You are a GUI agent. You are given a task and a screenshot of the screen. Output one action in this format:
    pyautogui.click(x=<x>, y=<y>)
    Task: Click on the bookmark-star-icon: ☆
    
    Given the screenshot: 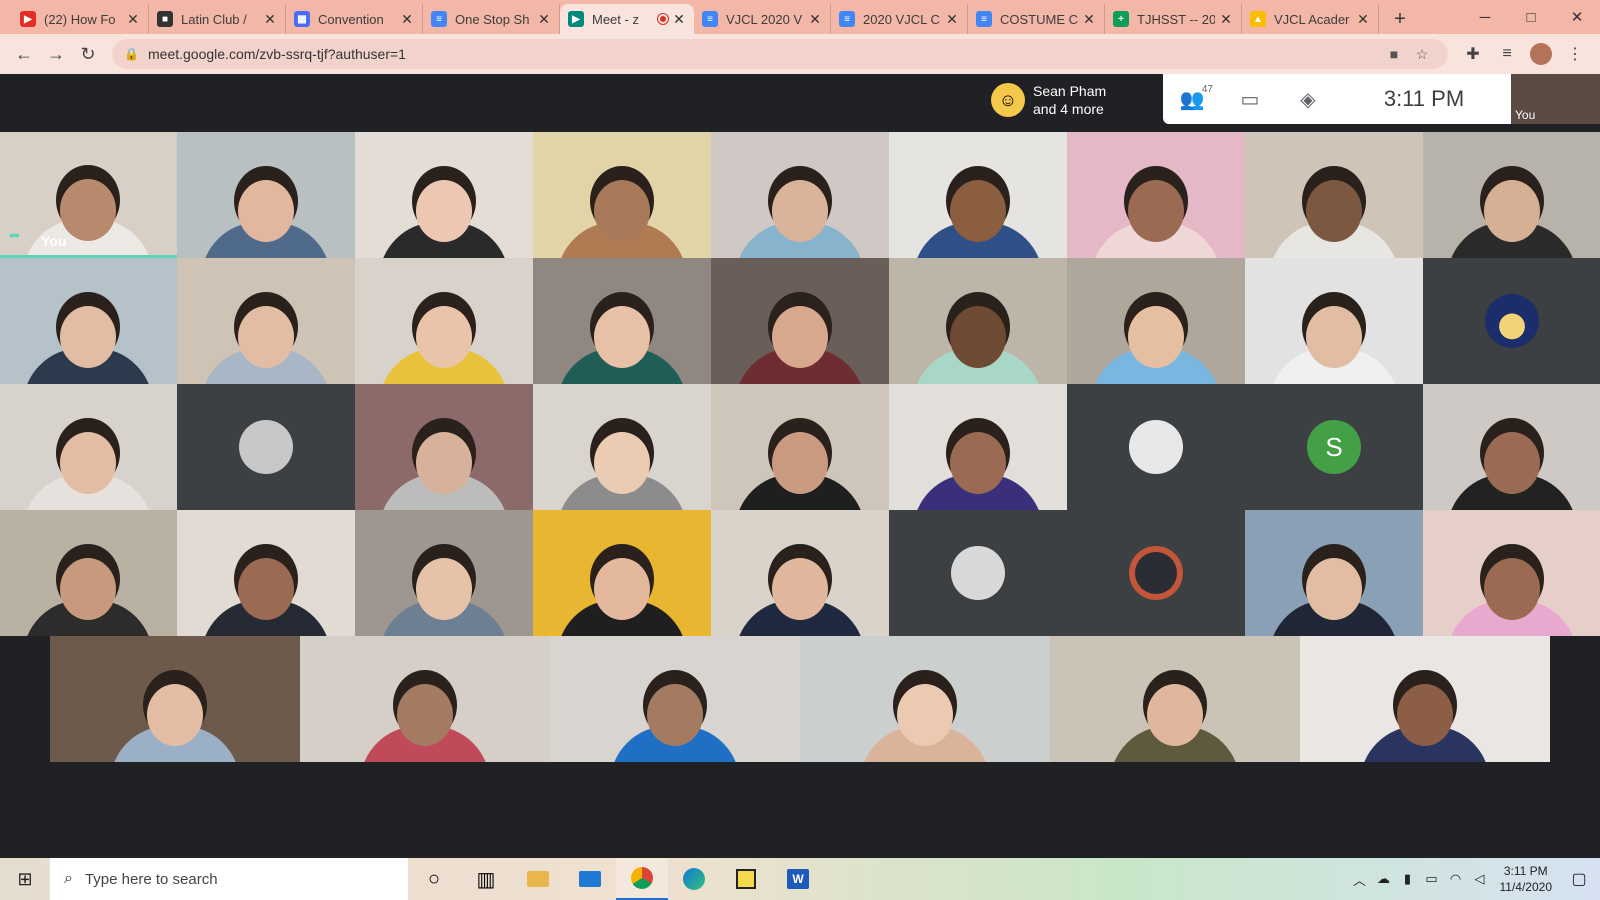 What is the action you would take?
    pyautogui.click(x=1422, y=54)
    